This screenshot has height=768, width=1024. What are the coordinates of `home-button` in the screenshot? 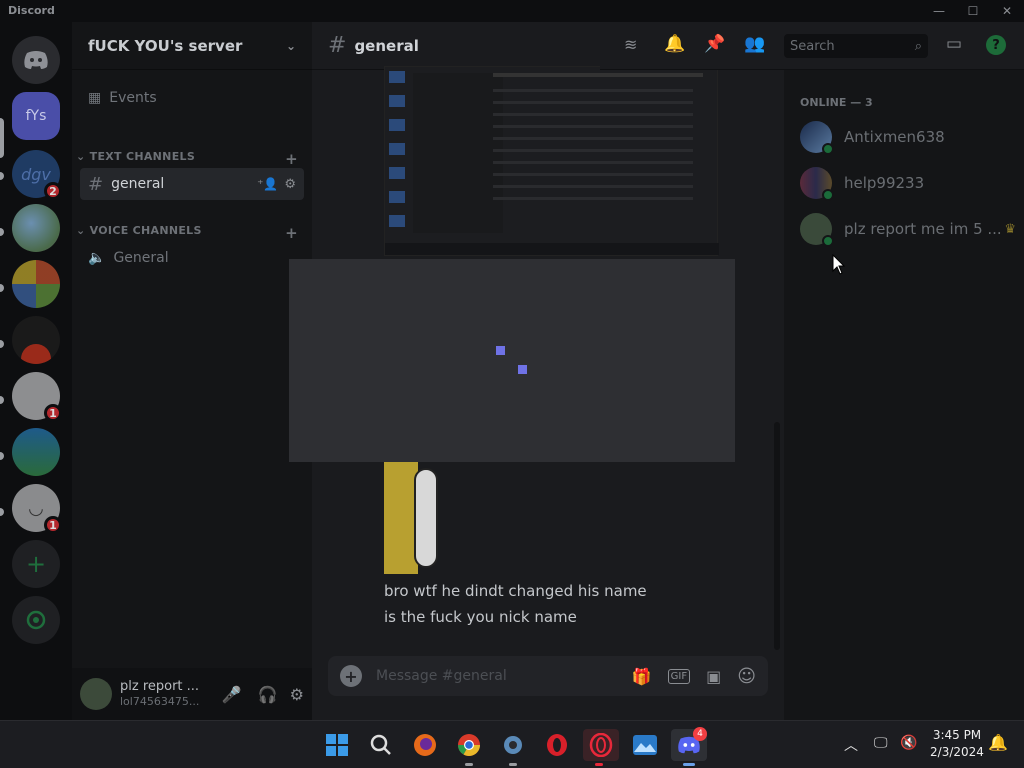 It's located at (36, 60).